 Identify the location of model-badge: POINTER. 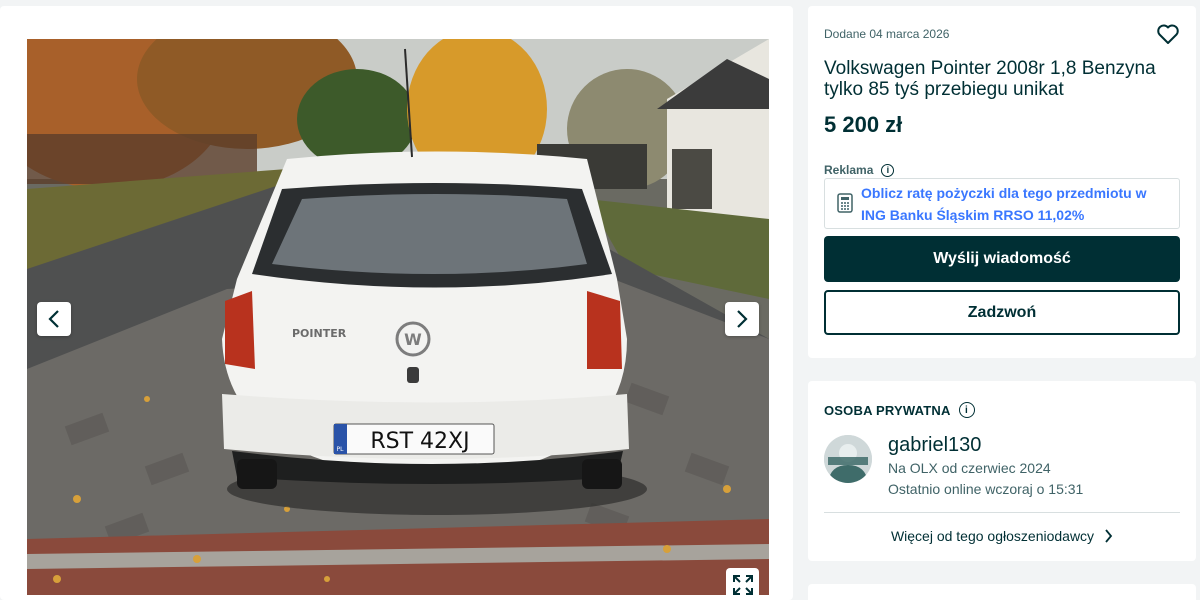
(319, 333).